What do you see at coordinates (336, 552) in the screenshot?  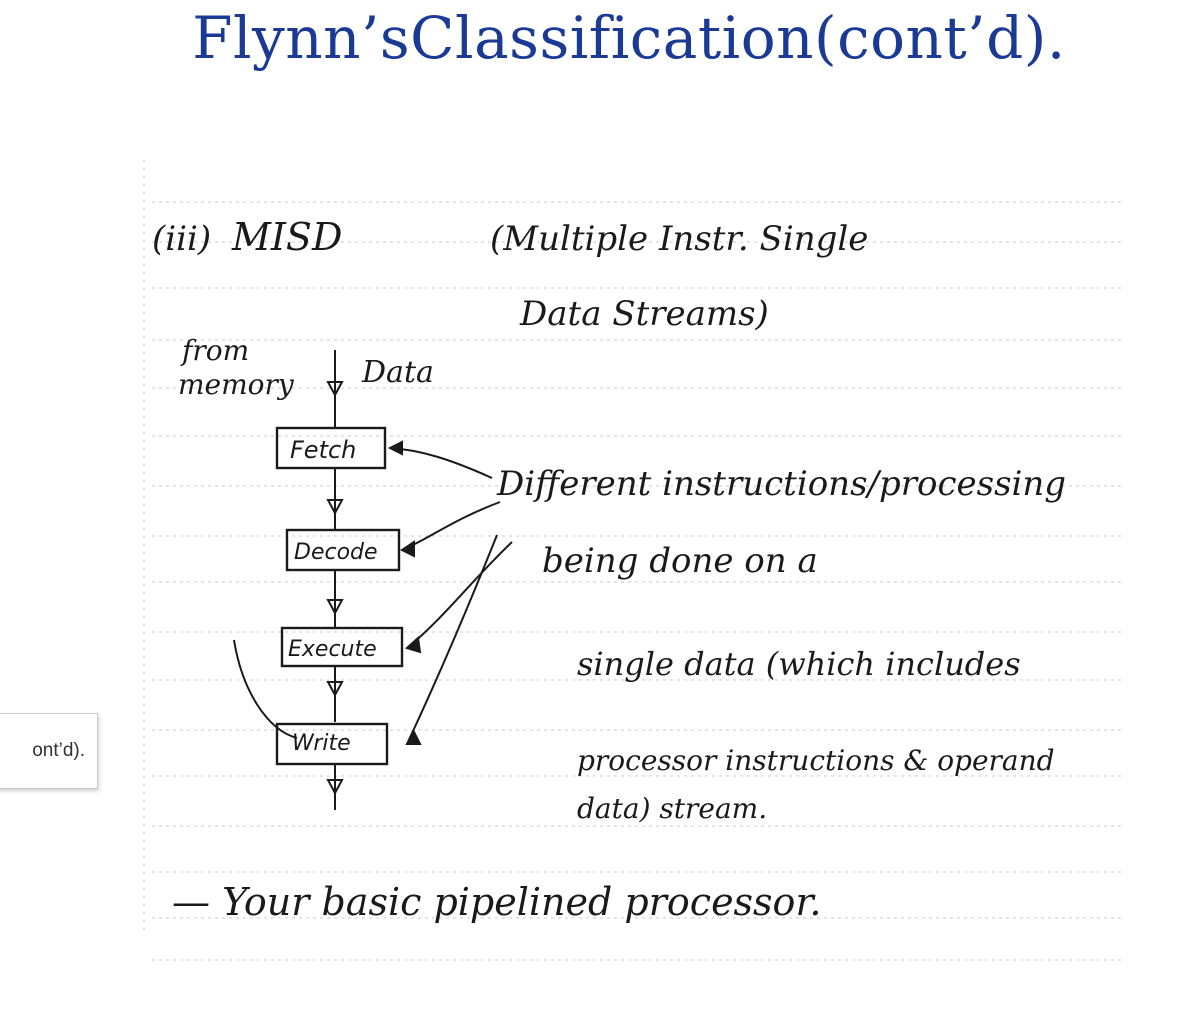 I see `stage-decode: Decode` at bounding box center [336, 552].